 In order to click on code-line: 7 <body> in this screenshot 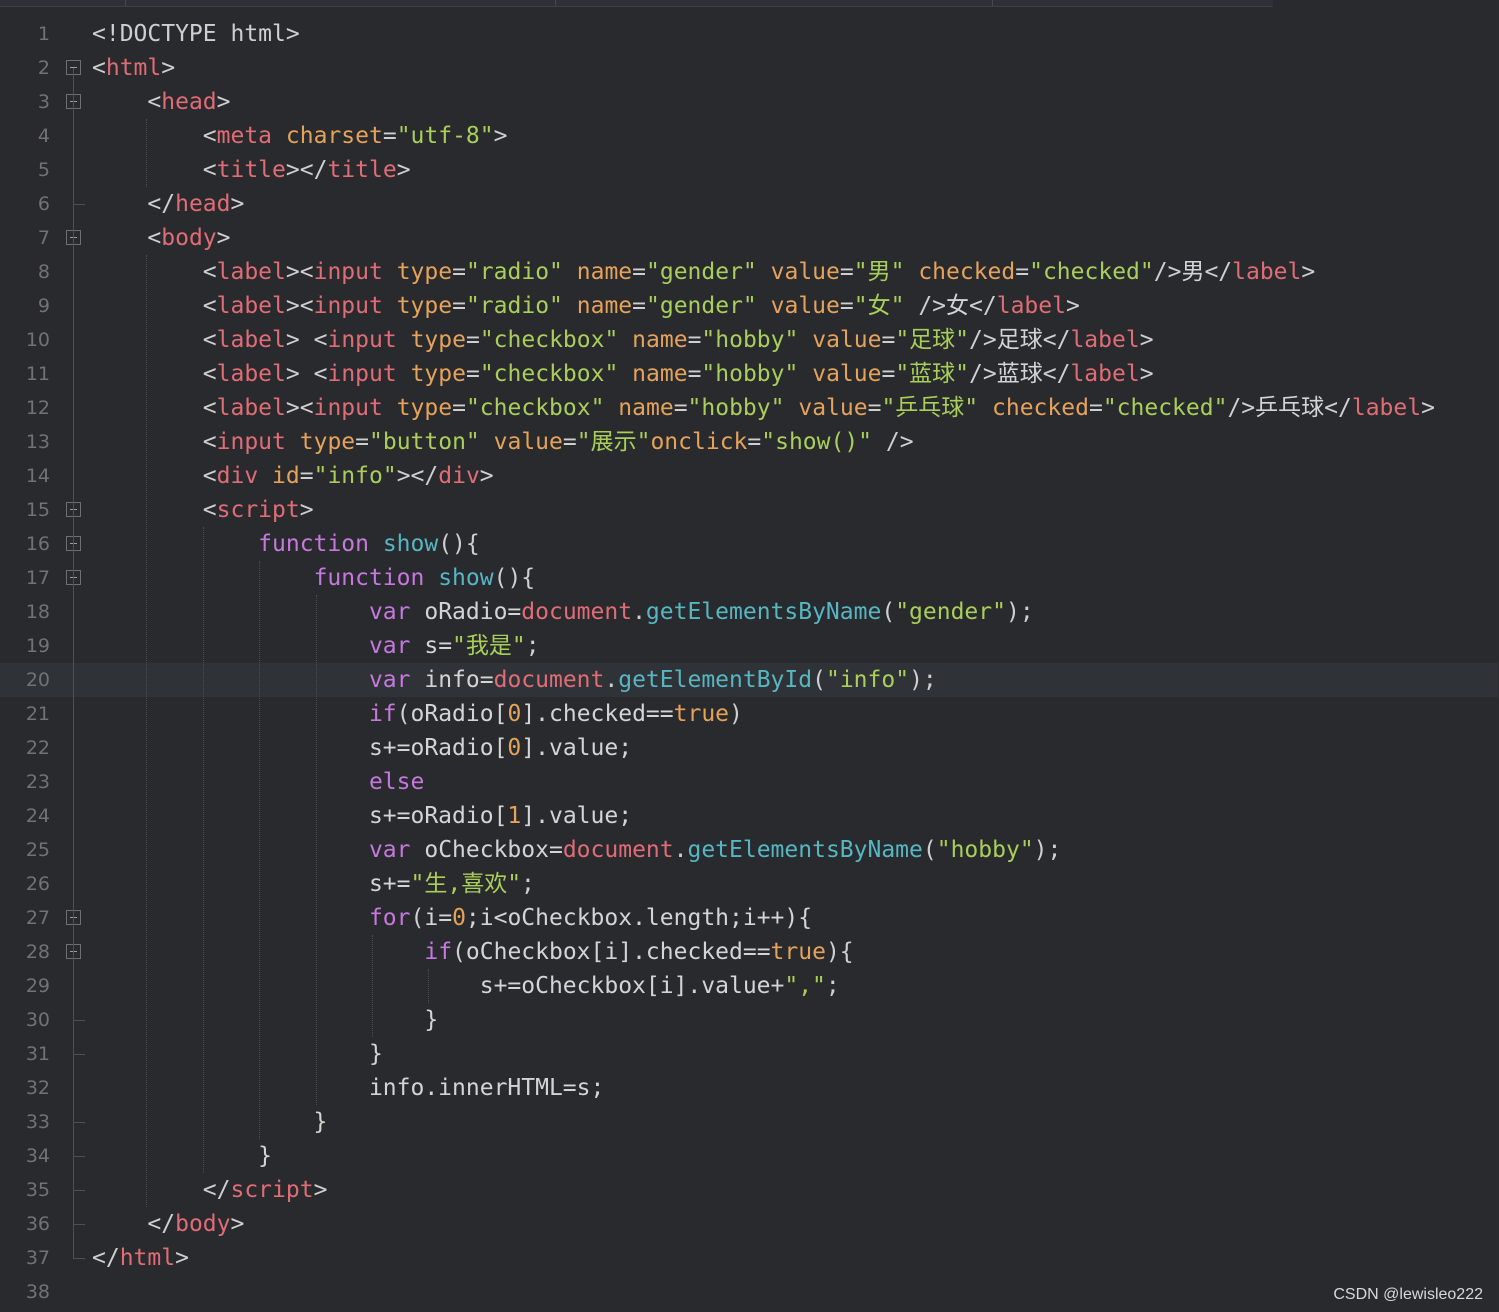, I will do `click(749, 238)`.